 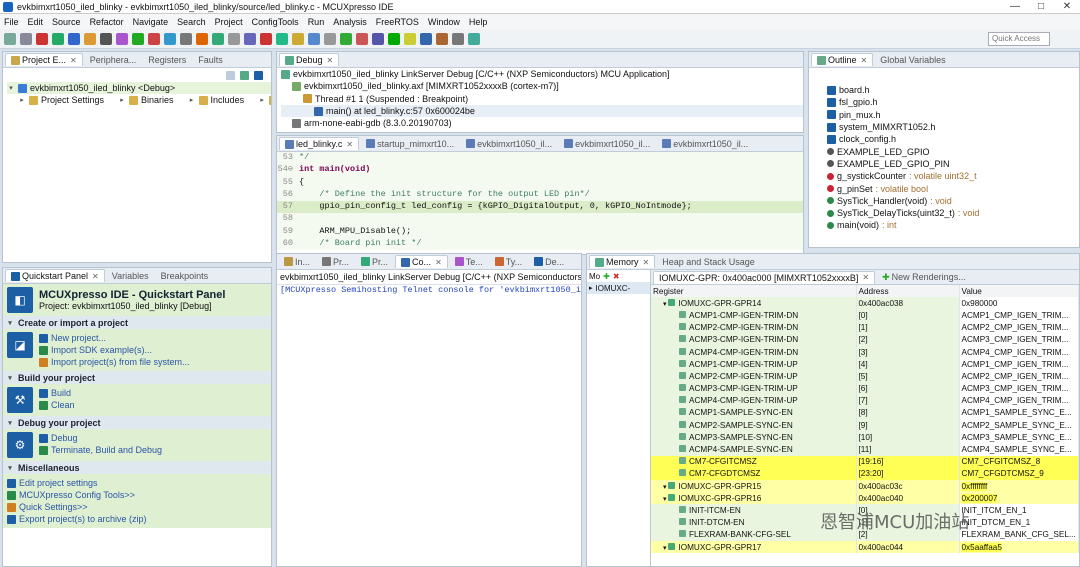 I want to click on filter-icon, so click(x=258, y=75).